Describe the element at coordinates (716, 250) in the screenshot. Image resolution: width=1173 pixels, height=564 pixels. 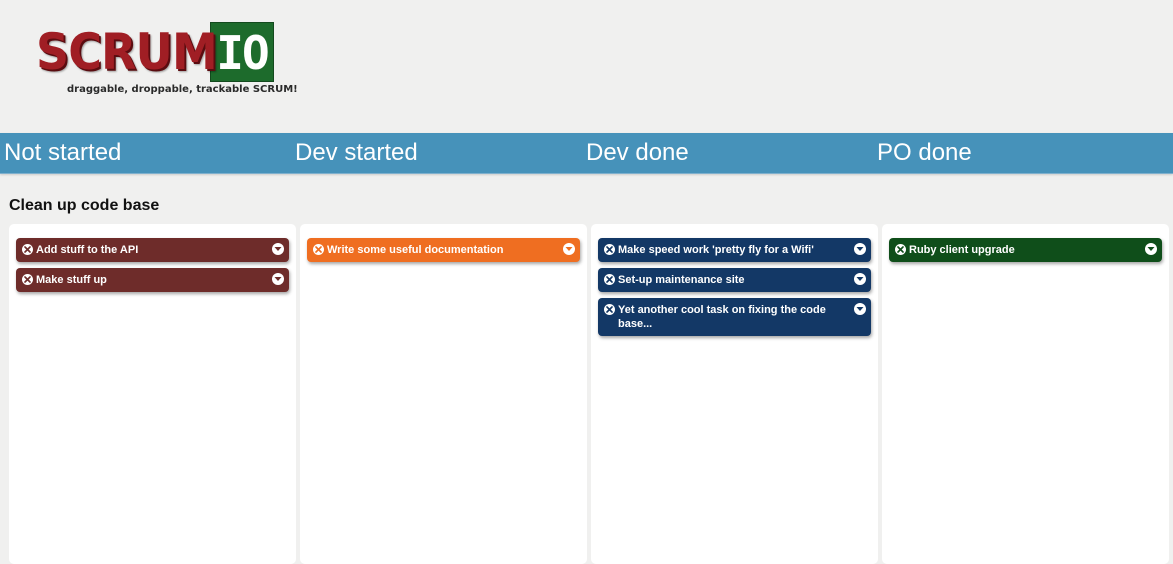
I see `task-title: Make speed work 'pretty fly for a Wifi'` at that location.